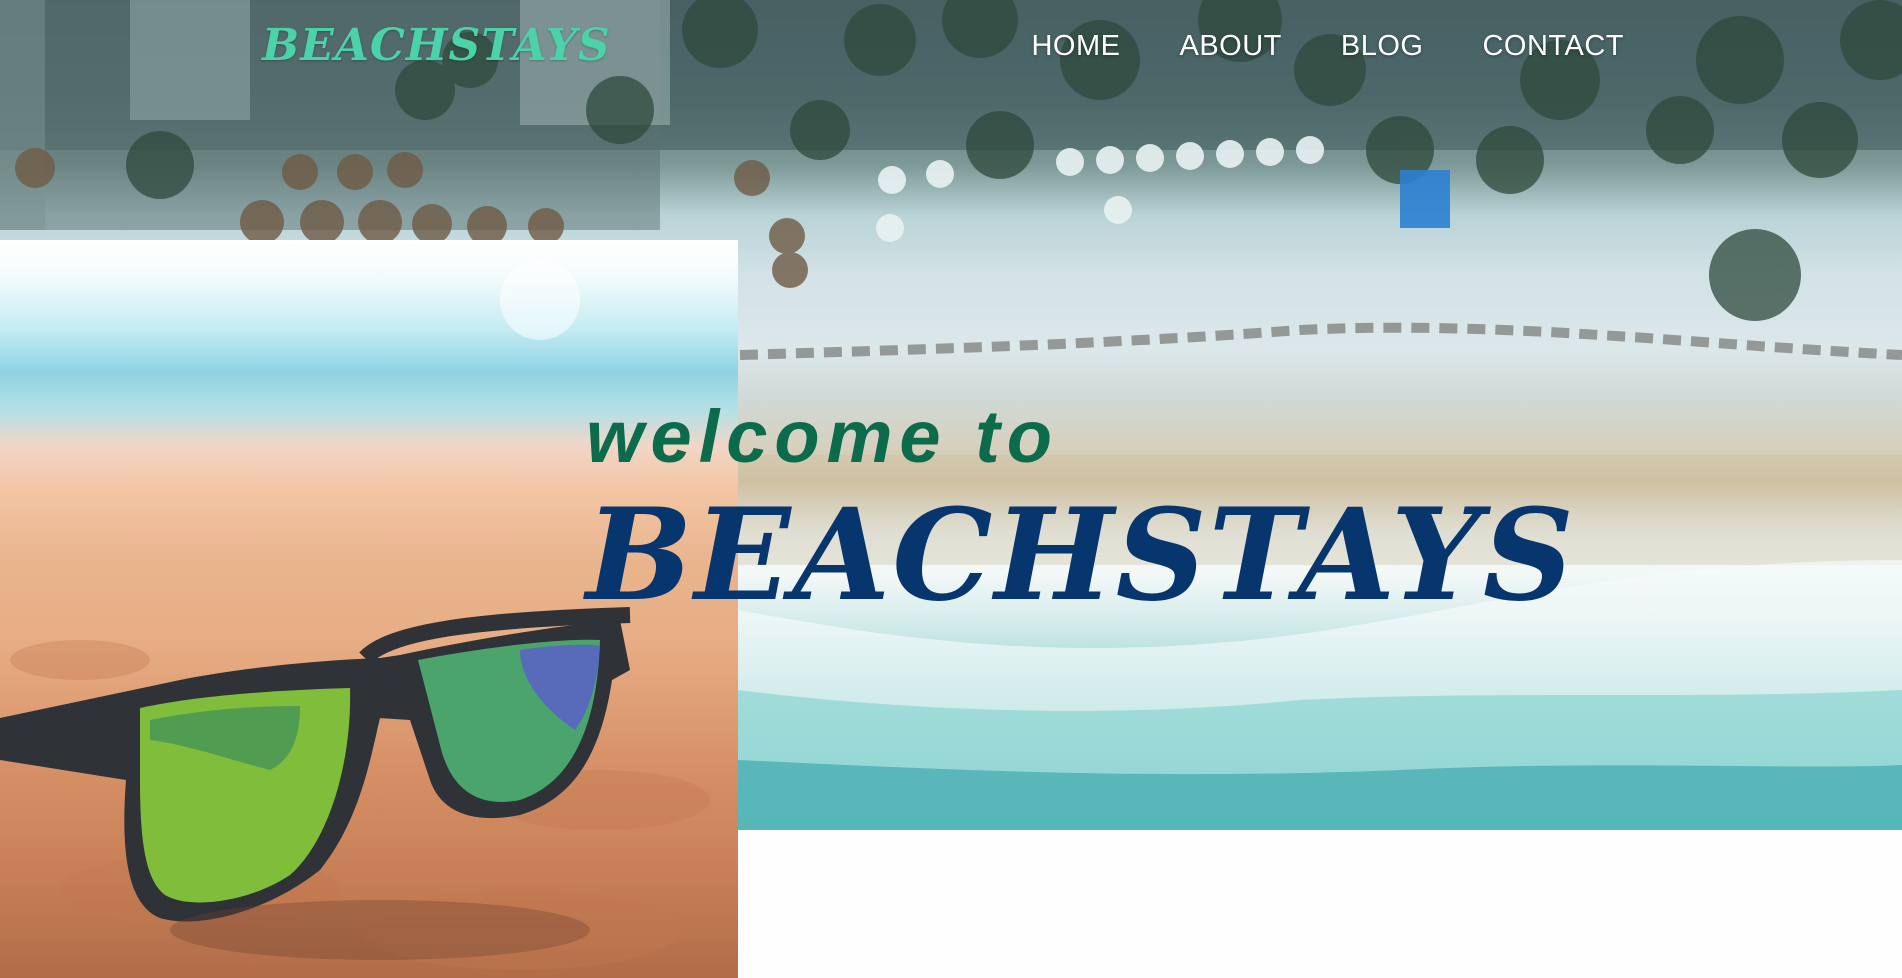 The height and width of the screenshot is (978, 1902). What do you see at coordinates (822, 436) in the screenshot?
I see `hero-welcome: welcome to` at bounding box center [822, 436].